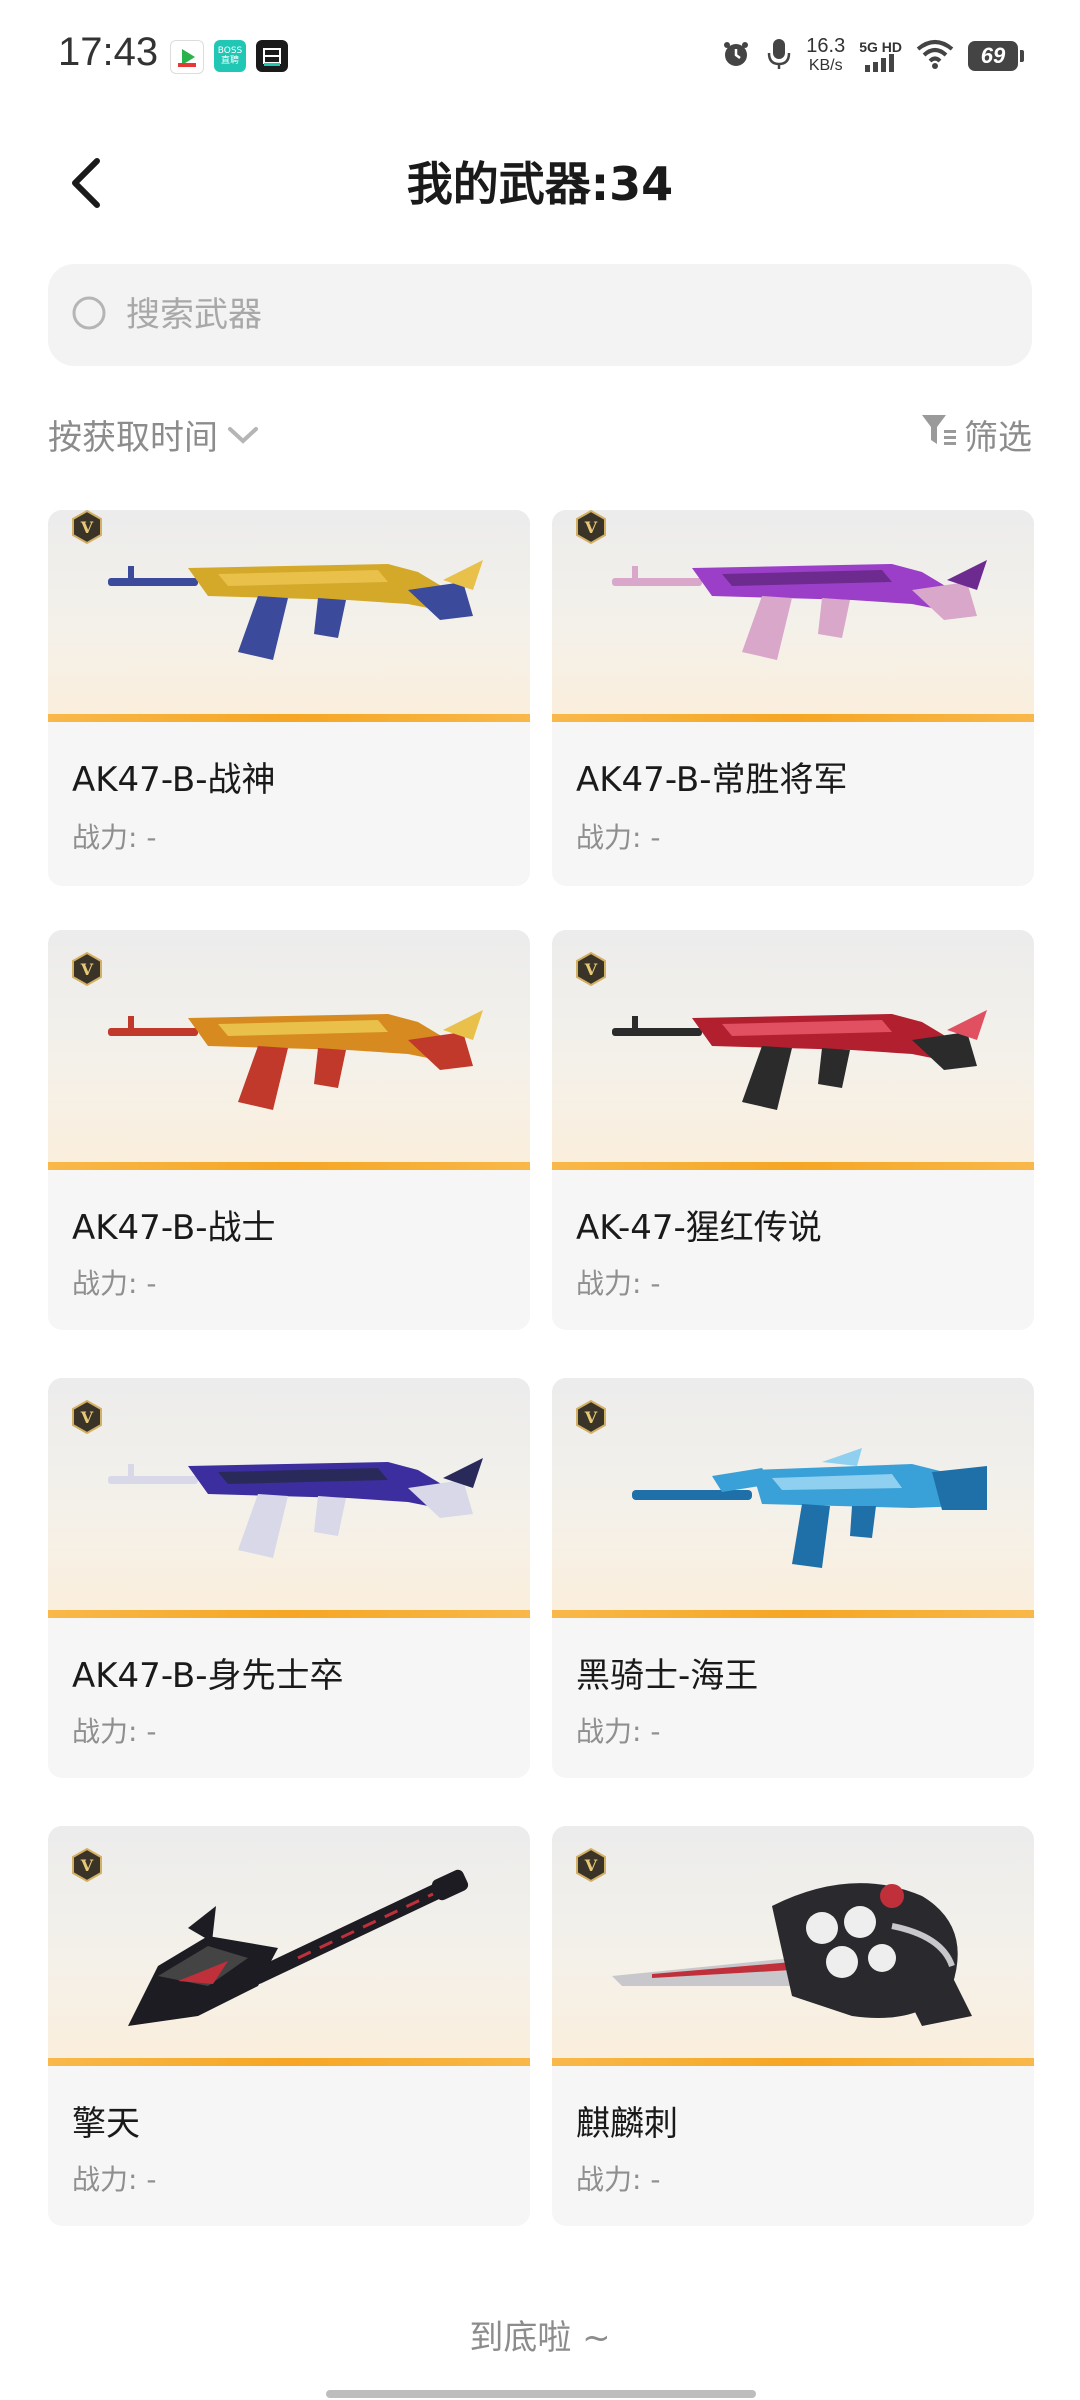 Image resolution: width=1080 pixels, height=2400 pixels. I want to click on system-status-icons: 16.3 KB/s 5G HD 69, so click(872, 55).